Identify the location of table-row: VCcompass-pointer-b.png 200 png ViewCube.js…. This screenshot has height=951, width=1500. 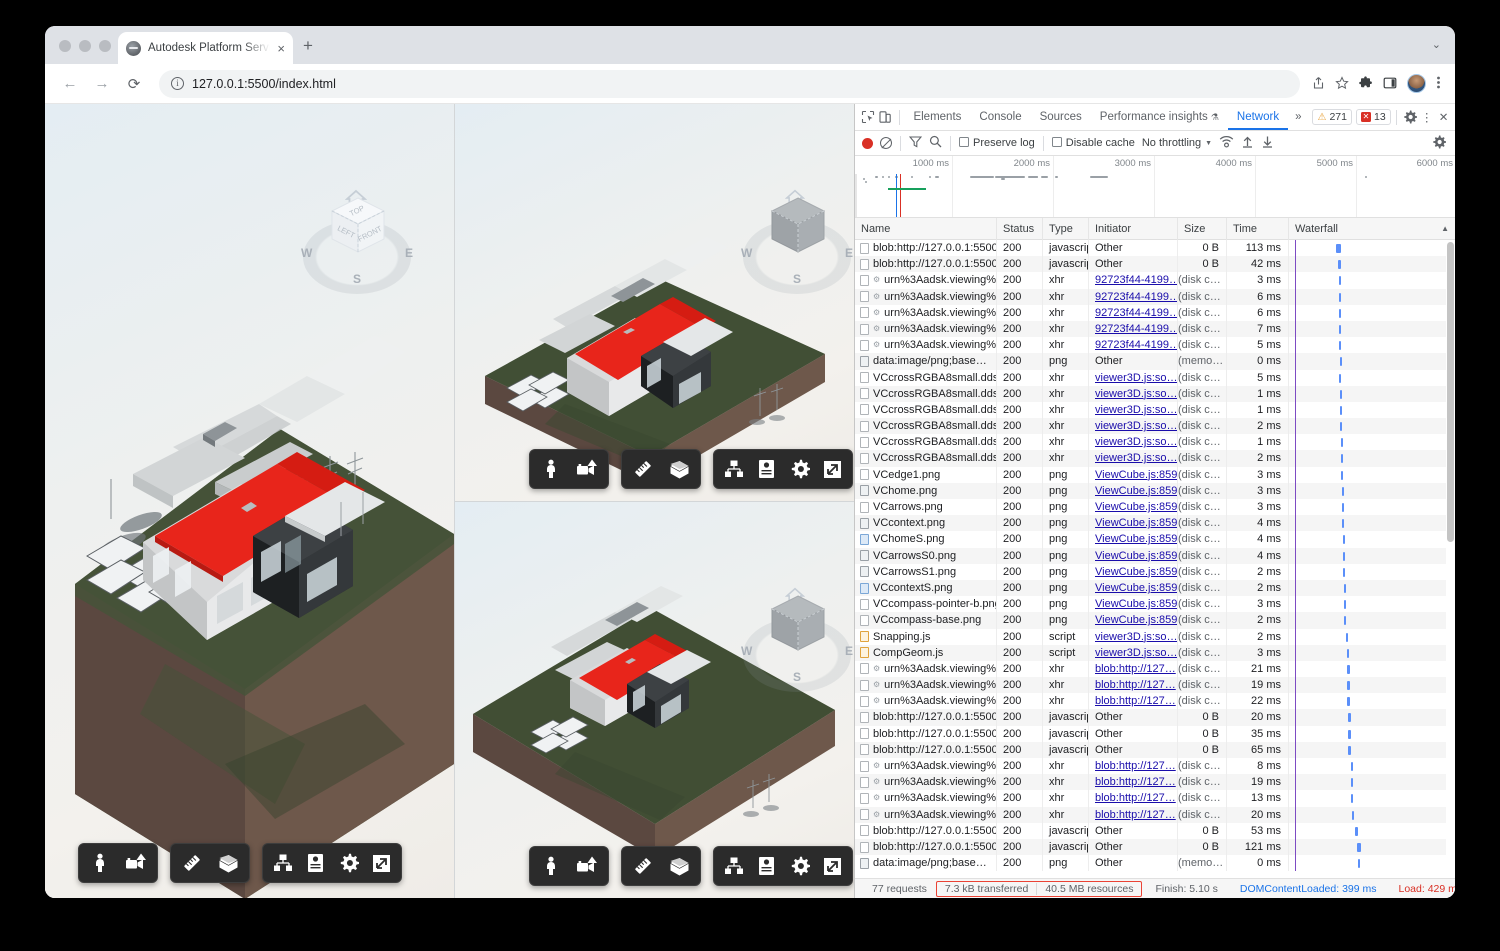
(1155, 604).